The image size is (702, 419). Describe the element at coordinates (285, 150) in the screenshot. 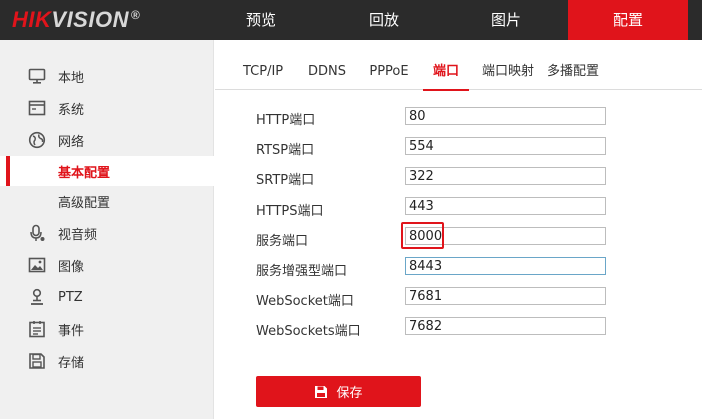

I see `rtsp-port-label: RTSP端口` at that location.